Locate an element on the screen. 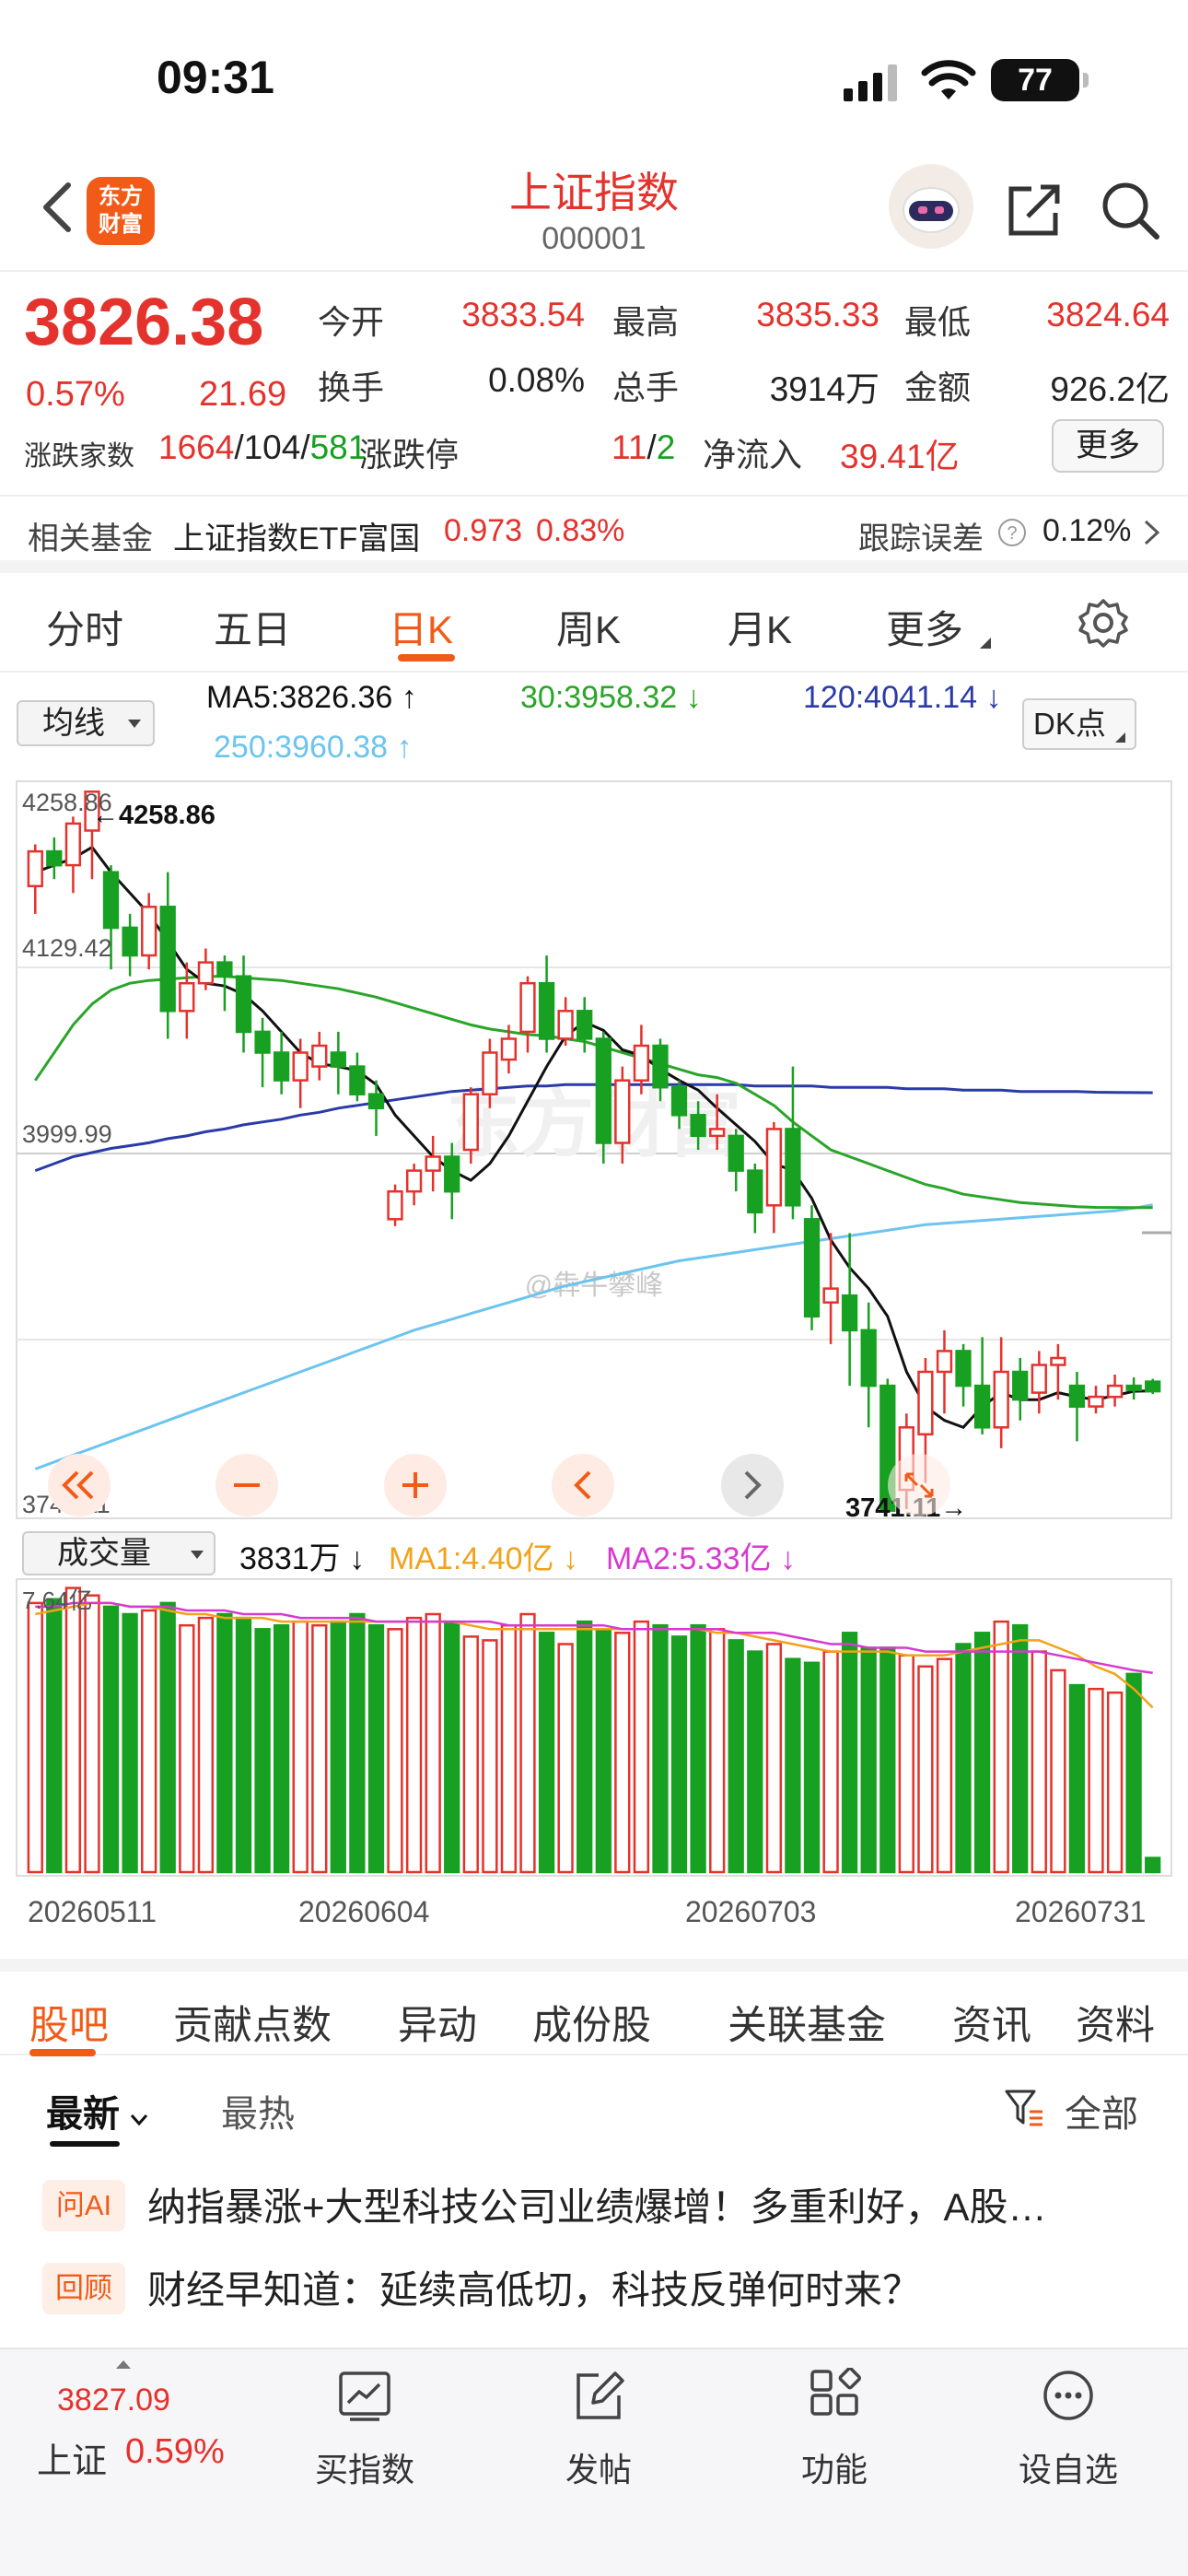 This screenshot has height=2576, width=1188. sort-latest-label: 最新 is located at coordinates (83, 2114).